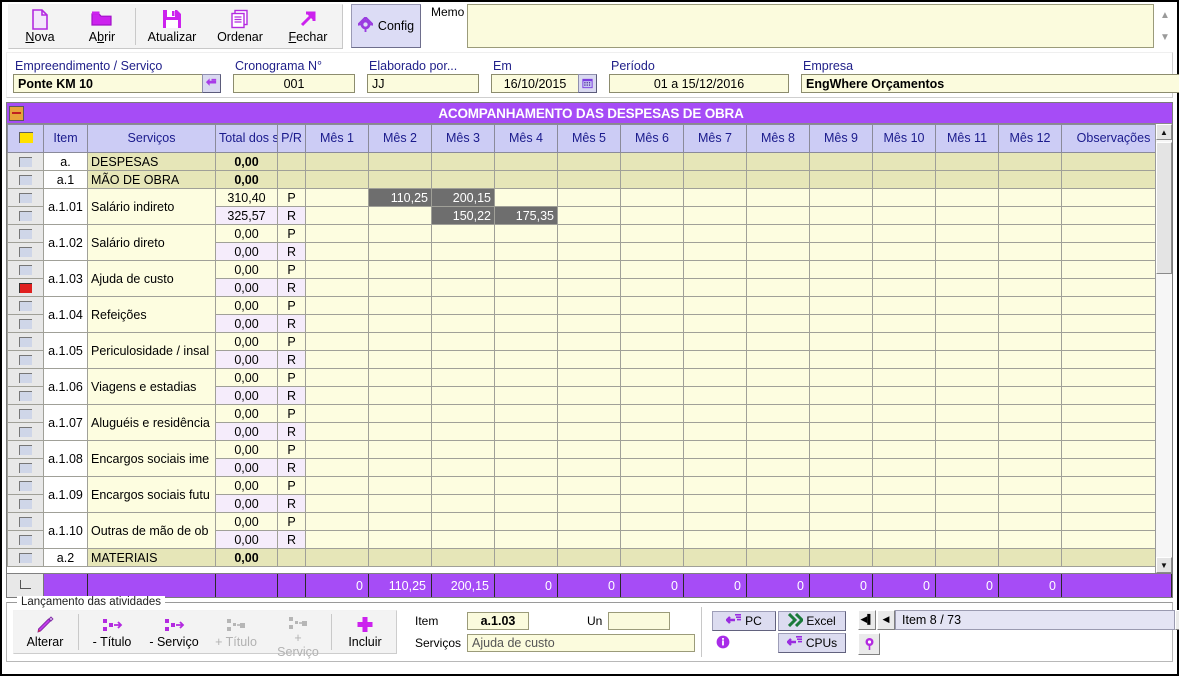 This screenshot has height=676, width=1179. Describe the element at coordinates (812, 643) in the screenshot. I see `export-cpus-button: CPUs` at that location.